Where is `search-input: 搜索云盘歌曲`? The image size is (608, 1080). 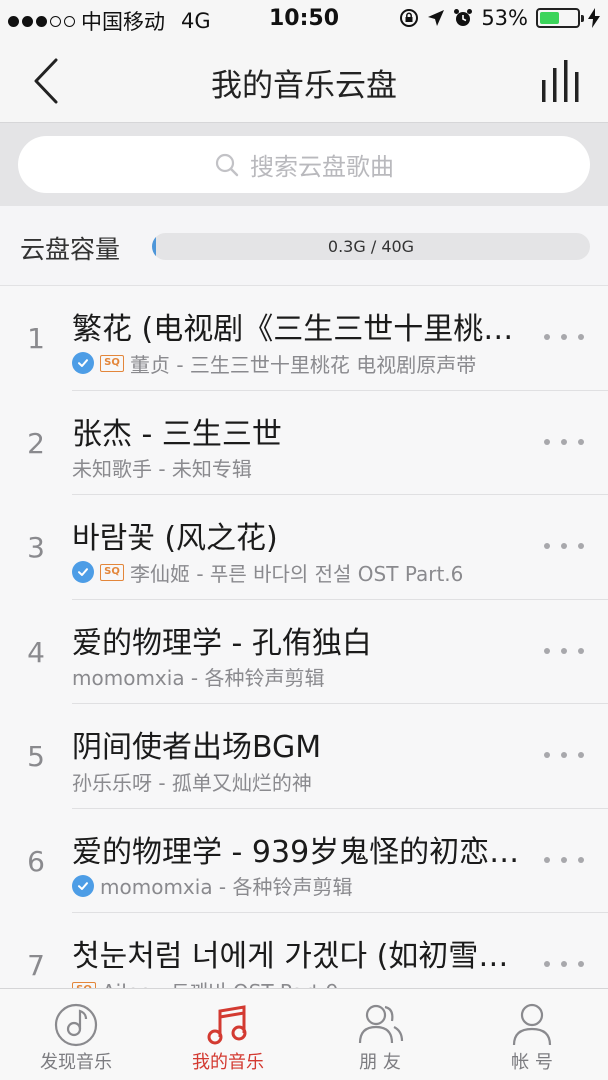 search-input: 搜索云盘歌曲 is located at coordinates (304, 164).